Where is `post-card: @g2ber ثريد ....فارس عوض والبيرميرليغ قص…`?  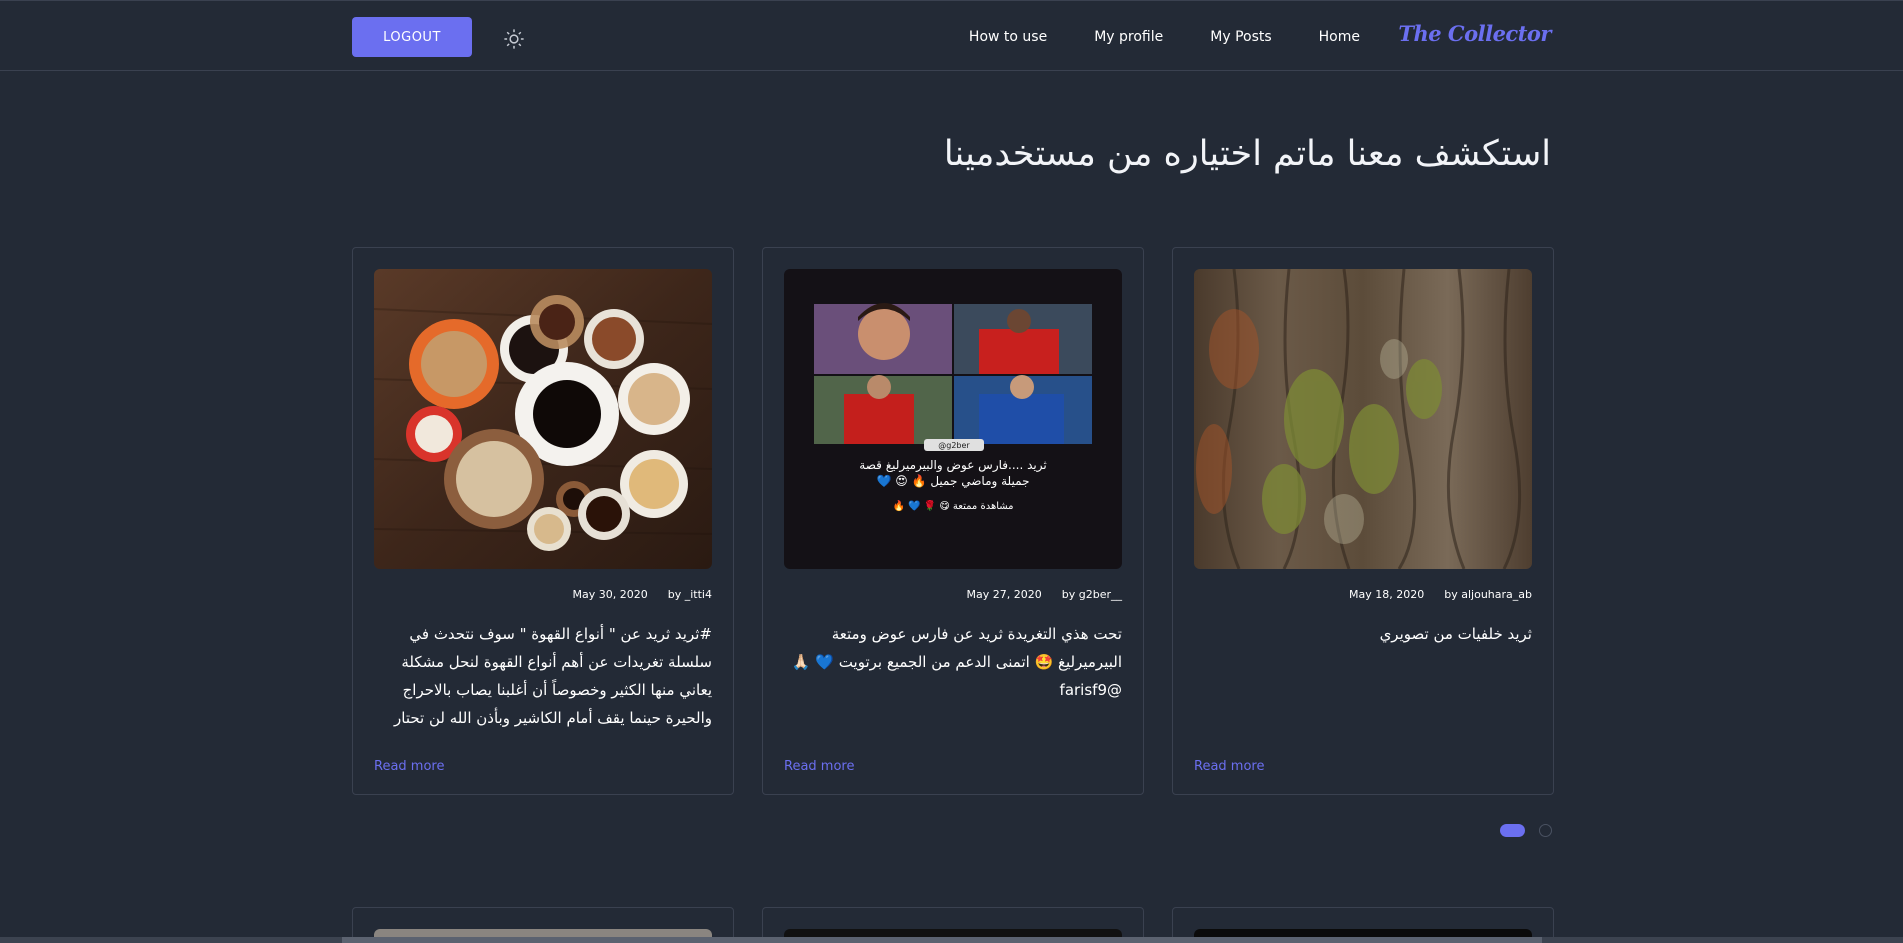
post-card: @g2ber ثريد ....فارس عوض والبيرميرليغ قص… is located at coordinates (953, 521).